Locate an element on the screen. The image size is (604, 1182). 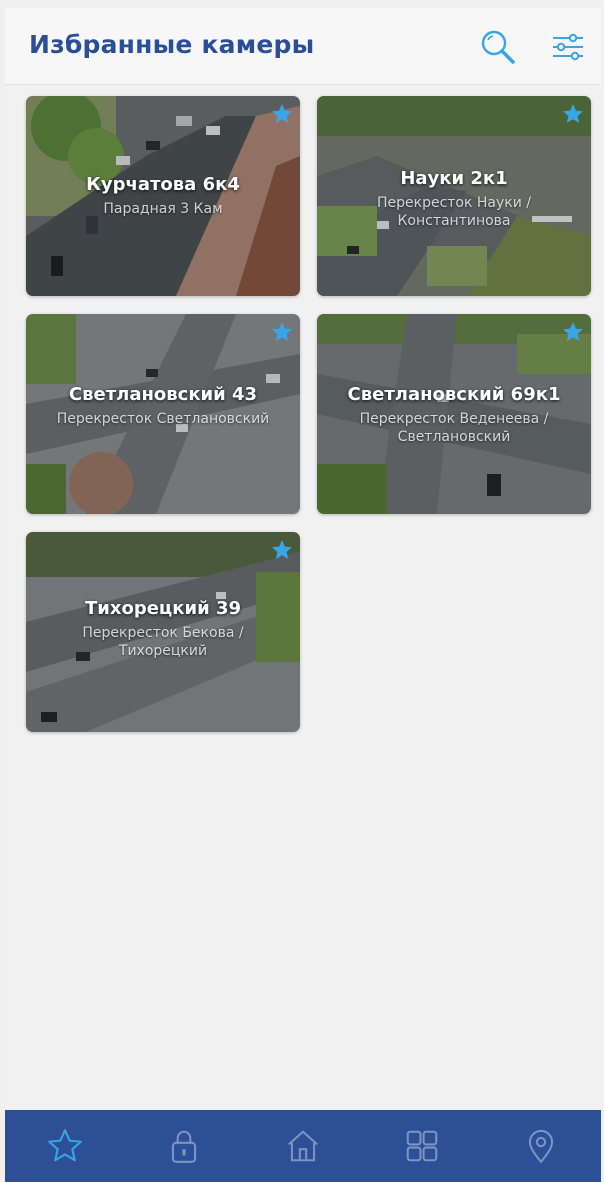
lock-icon is located at coordinates (183, 1146).